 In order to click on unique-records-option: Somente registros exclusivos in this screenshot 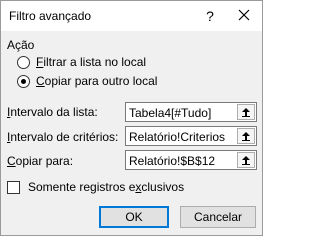, I will do `click(95, 187)`.